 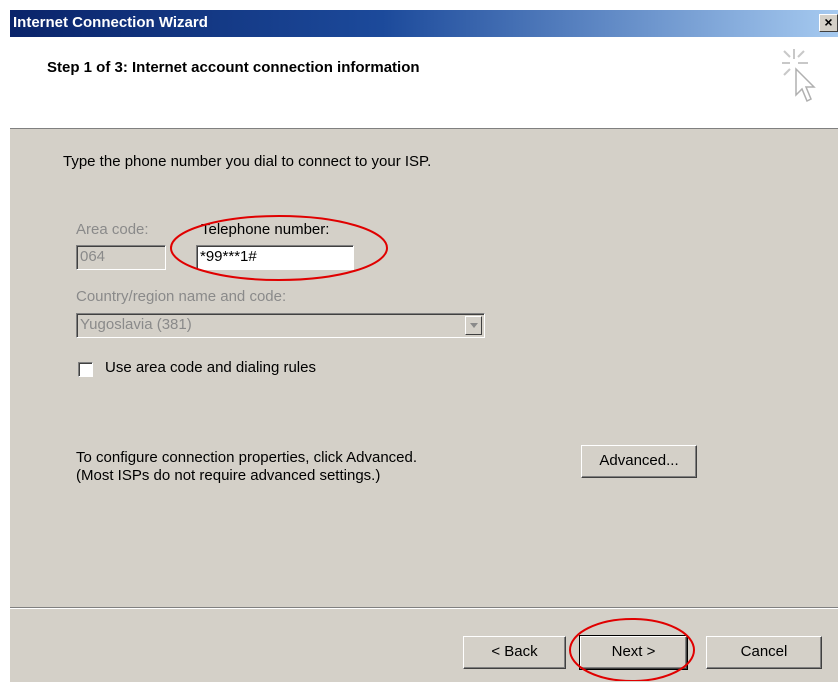 I want to click on use-area-code-checkbox, so click(x=85, y=369).